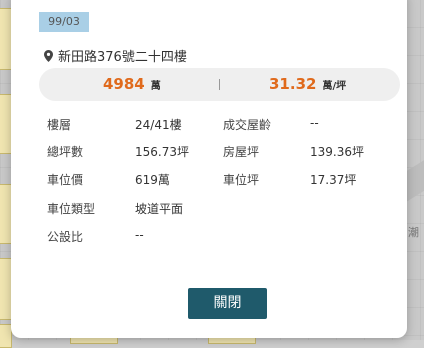 This screenshot has height=348, width=424. What do you see at coordinates (314, 123) in the screenshot?
I see `building-age-value: --` at bounding box center [314, 123].